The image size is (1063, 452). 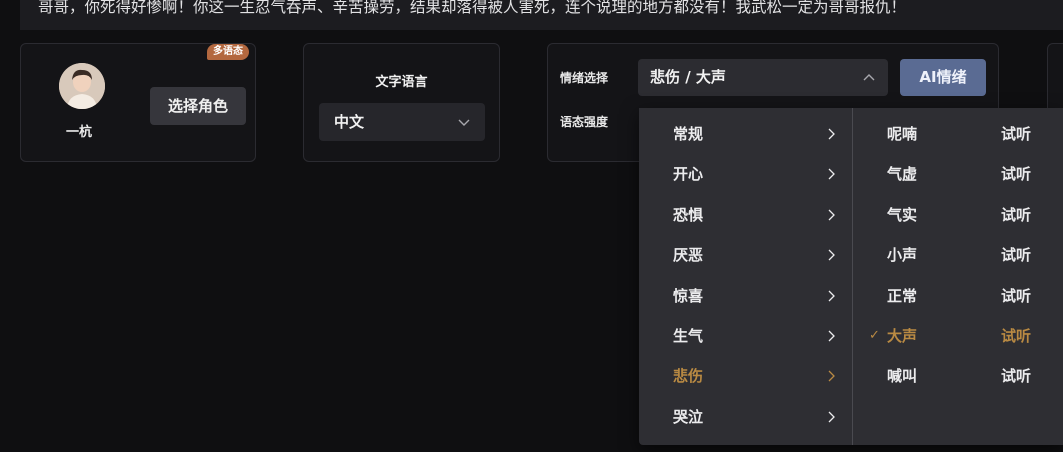 I want to click on role-card: 一杭 多语态 选择角色, so click(x=138, y=102).